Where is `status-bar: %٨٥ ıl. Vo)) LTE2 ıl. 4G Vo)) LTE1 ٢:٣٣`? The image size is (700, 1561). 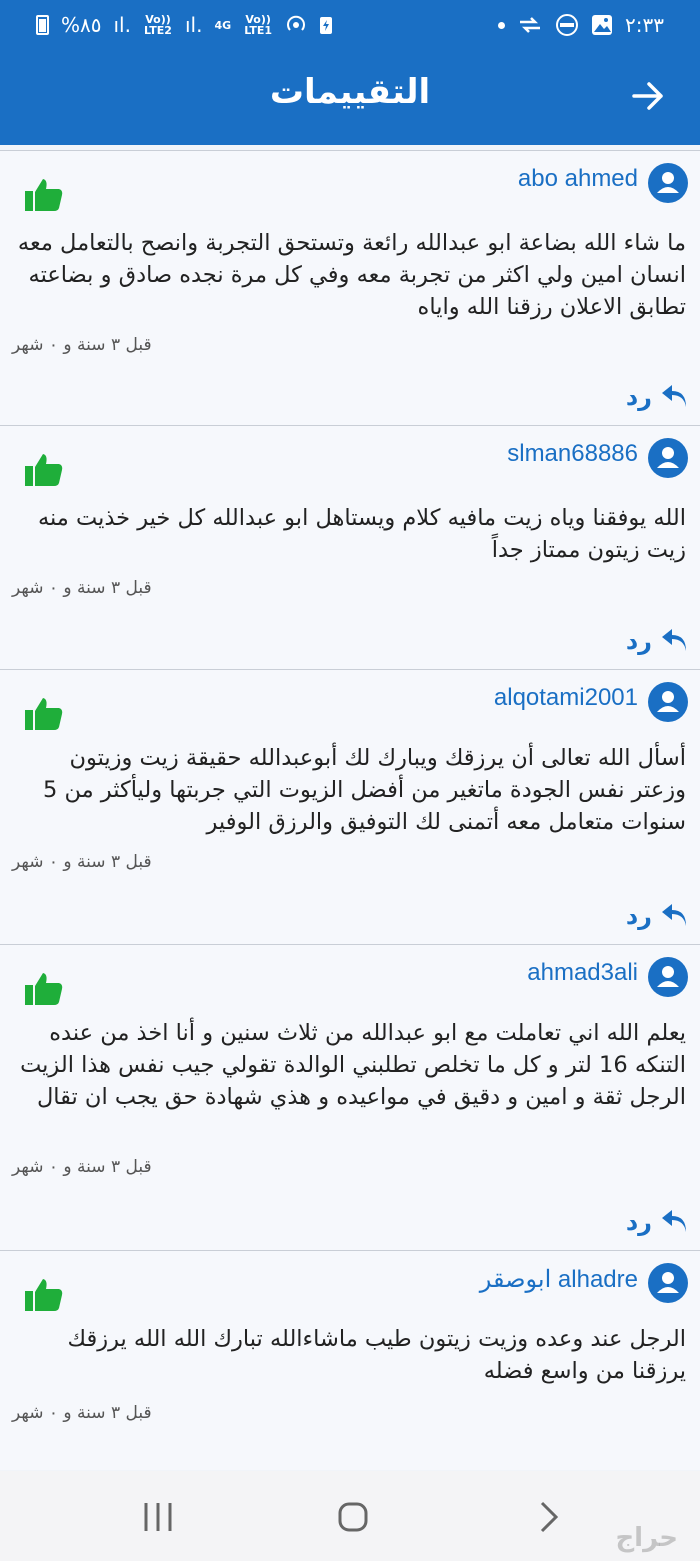 status-bar: %٨٥ ıl. Vo)) LTE2 ıl. 4G Vo)) LTE1 ٢:٣٣ is located at coordinates (350, 25).